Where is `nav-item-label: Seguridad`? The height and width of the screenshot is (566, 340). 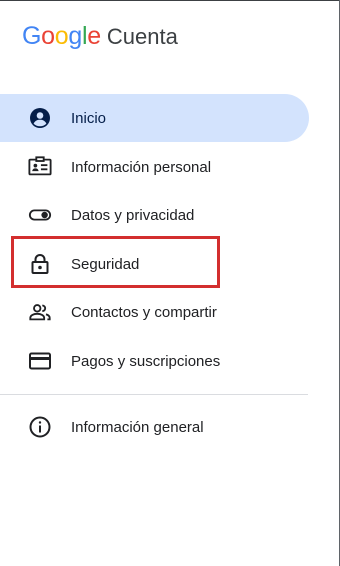
nav-item-label: Seguridad is located at coordinates (105, 264).